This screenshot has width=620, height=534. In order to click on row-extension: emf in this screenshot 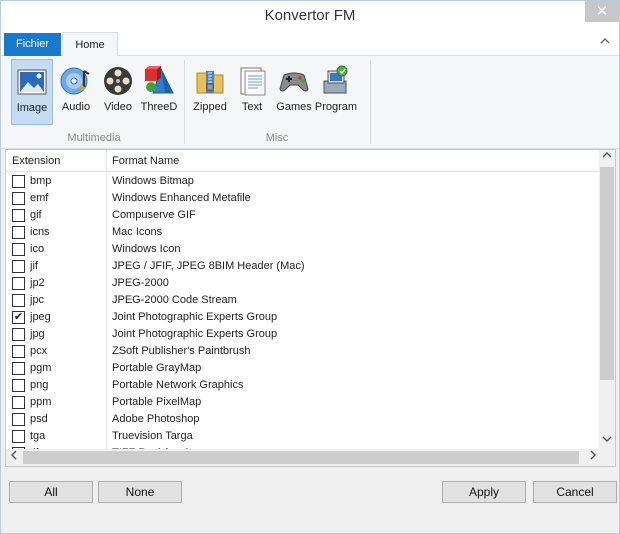, I will do `click(39, 198)`.